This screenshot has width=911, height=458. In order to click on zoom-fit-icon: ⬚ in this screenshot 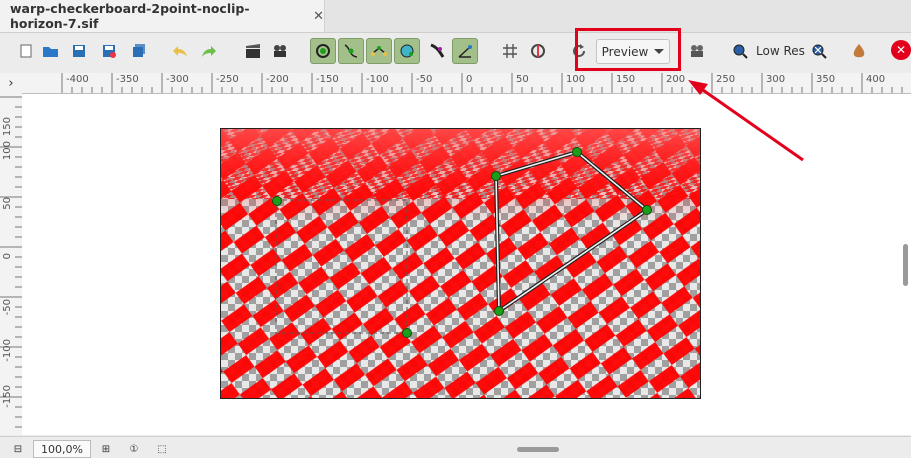, I will do `click(162, 449)`.